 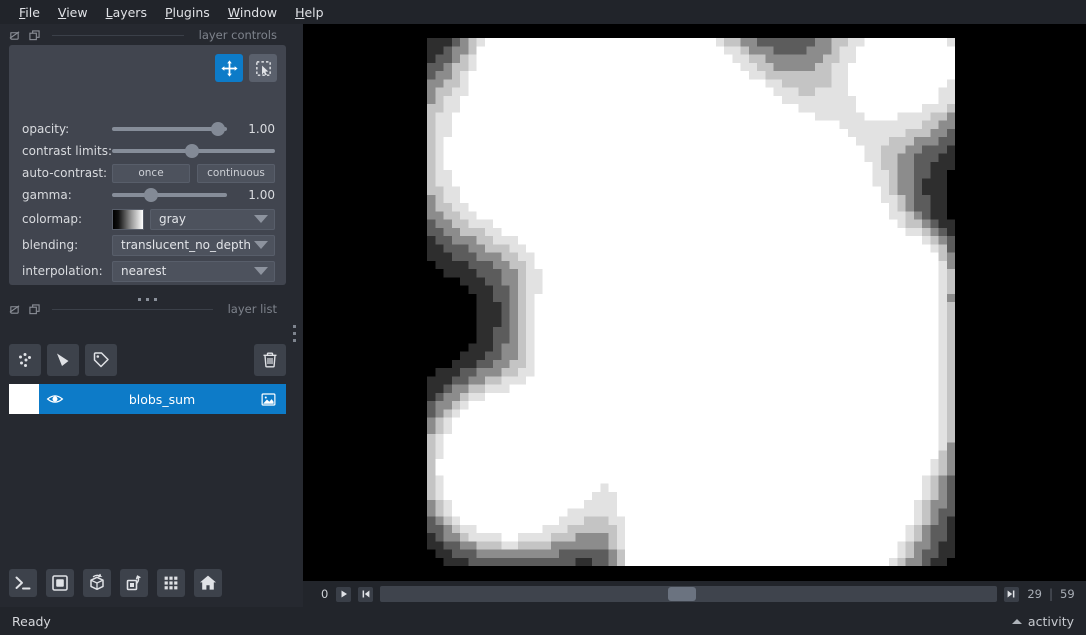 What do you see at coordinates (261, 129) in the screenshot?
I see `opacity-value: 1.00` at bounding box center [261, 129].